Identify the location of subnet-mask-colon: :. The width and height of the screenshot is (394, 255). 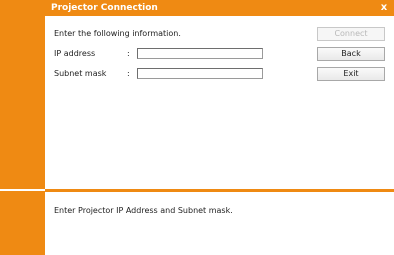
(128, 73).